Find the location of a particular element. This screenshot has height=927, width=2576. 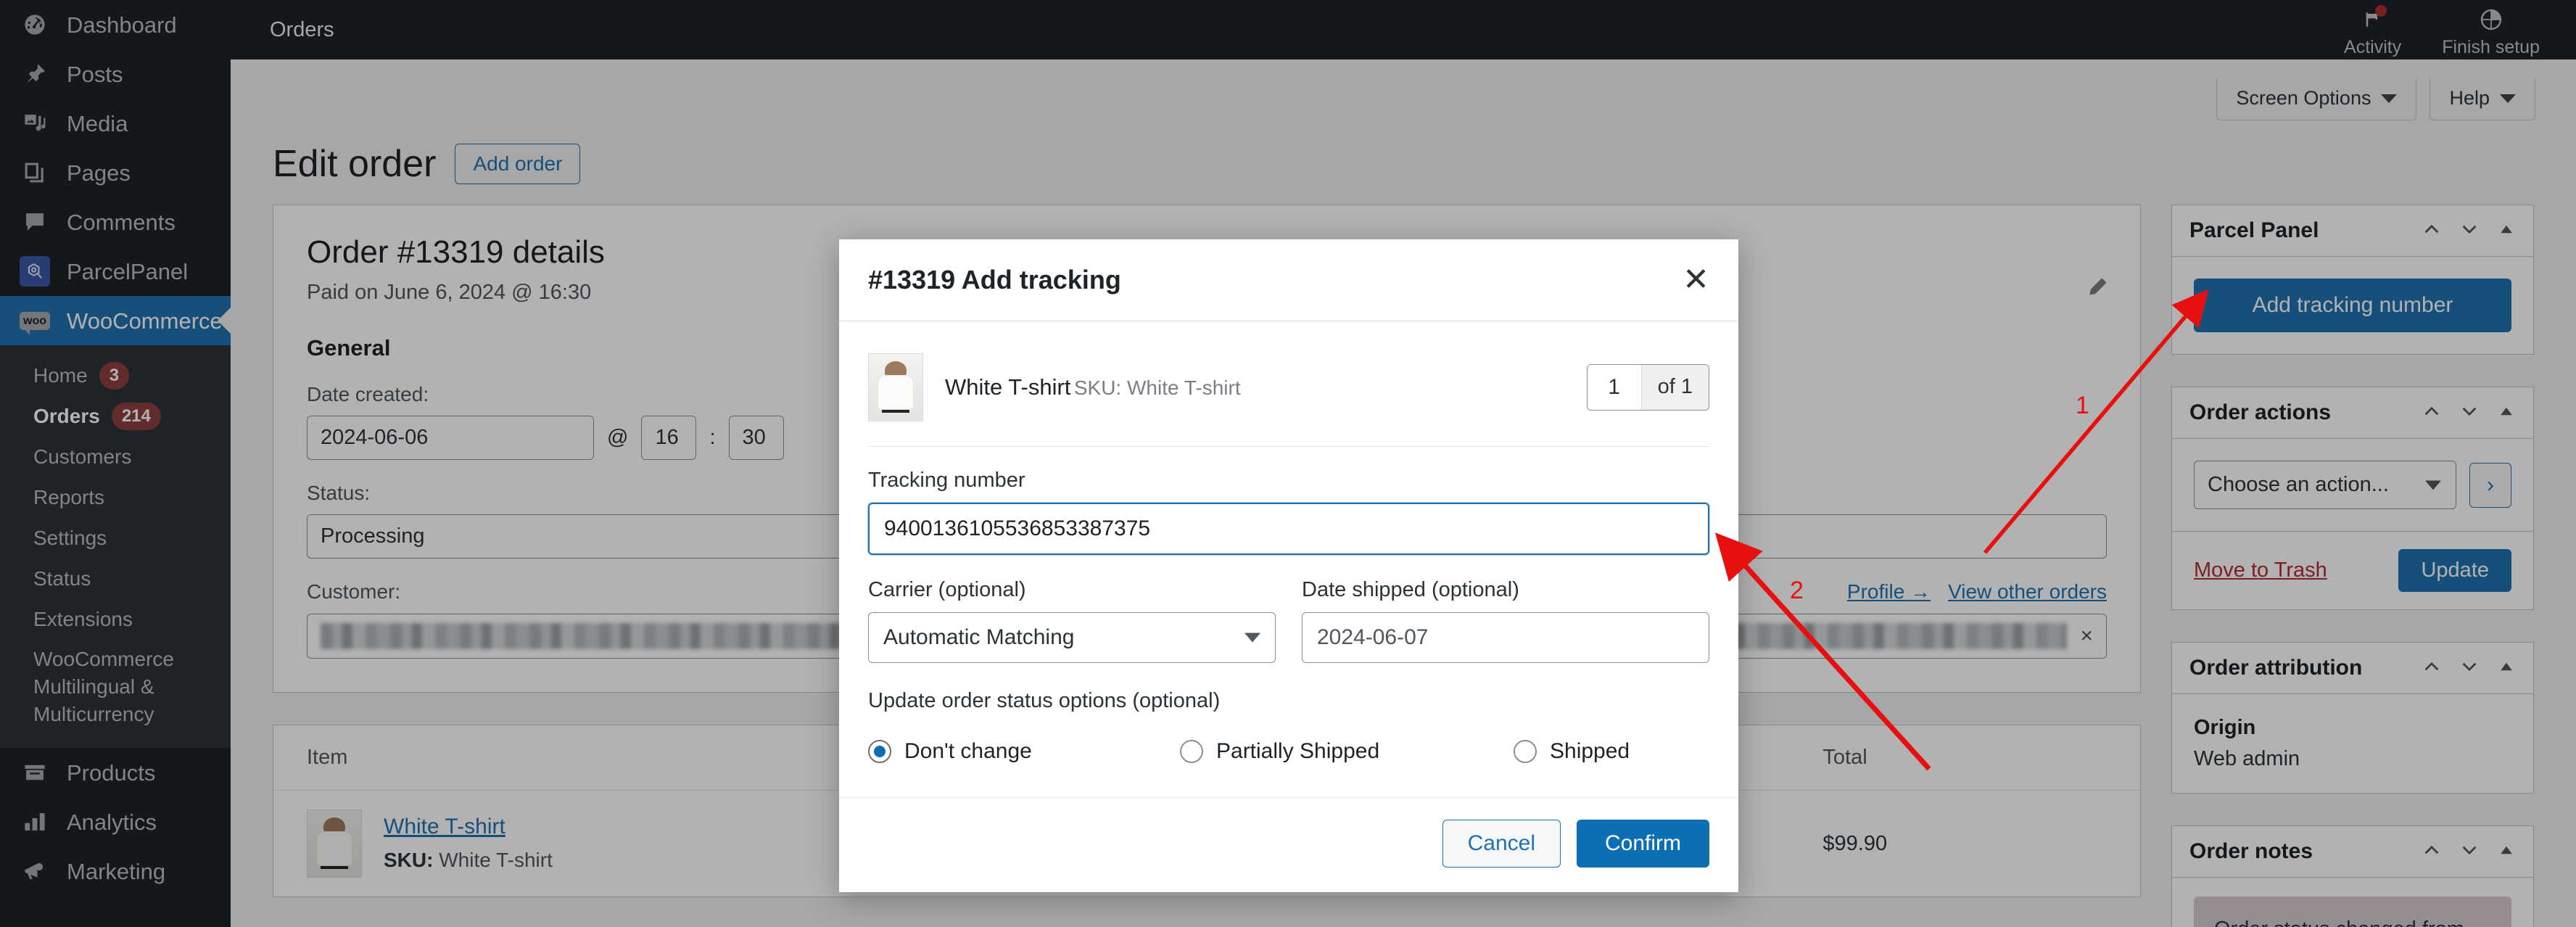

product-thumbnail is located at coordinates (896, 387).